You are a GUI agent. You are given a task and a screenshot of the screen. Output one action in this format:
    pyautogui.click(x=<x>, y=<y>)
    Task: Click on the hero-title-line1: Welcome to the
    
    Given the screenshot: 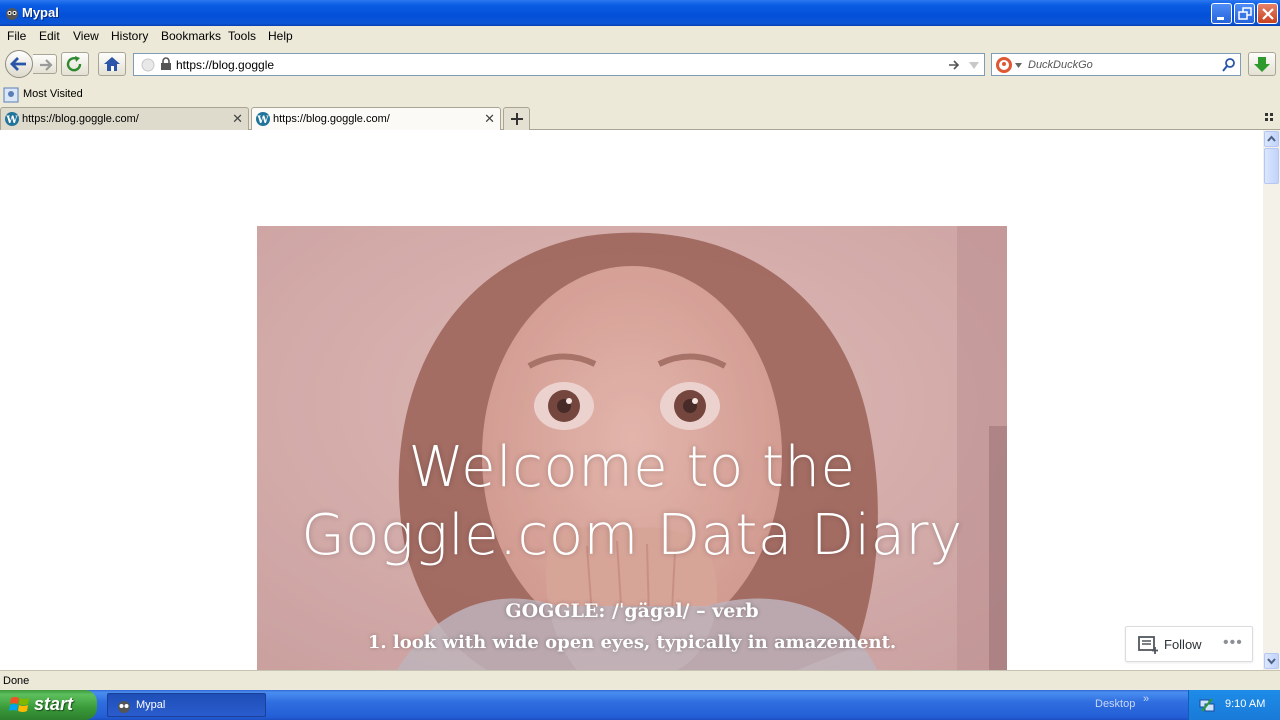 What is the action you would take?
    pyautogui.click(x=632, y=467)
    